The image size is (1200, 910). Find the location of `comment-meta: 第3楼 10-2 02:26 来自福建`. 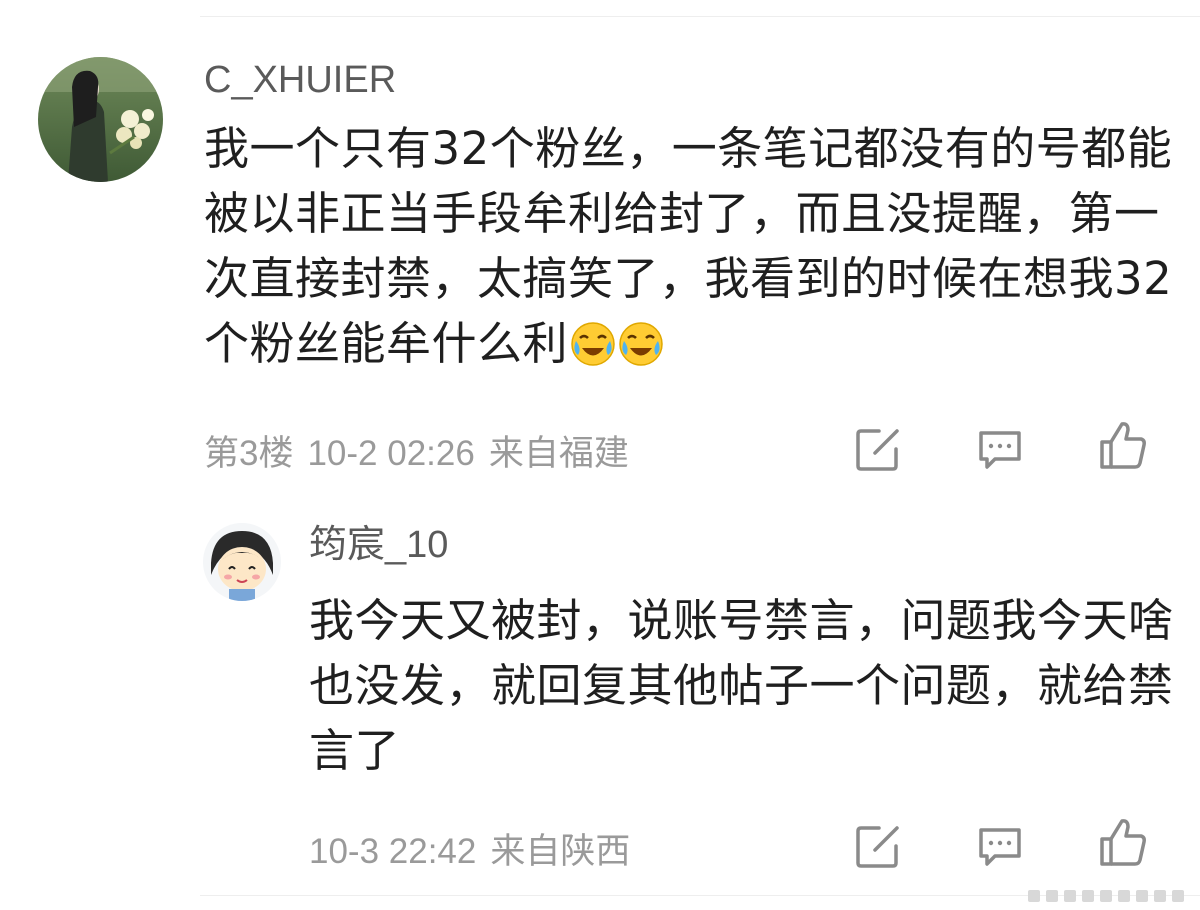

comment-meta: 第3楼 10-2 02:26 来自福建 is located at coordinates (416, 450).